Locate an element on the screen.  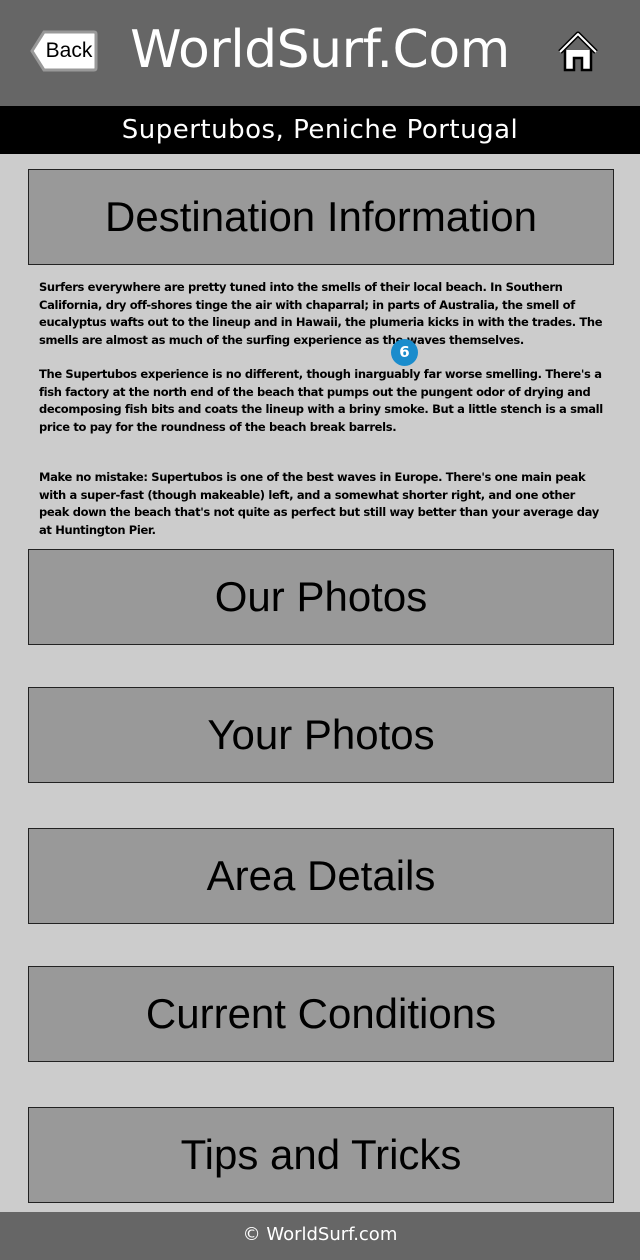
location-title: Supertubos, Peniche Portugal is located at coordinates (320, 130).